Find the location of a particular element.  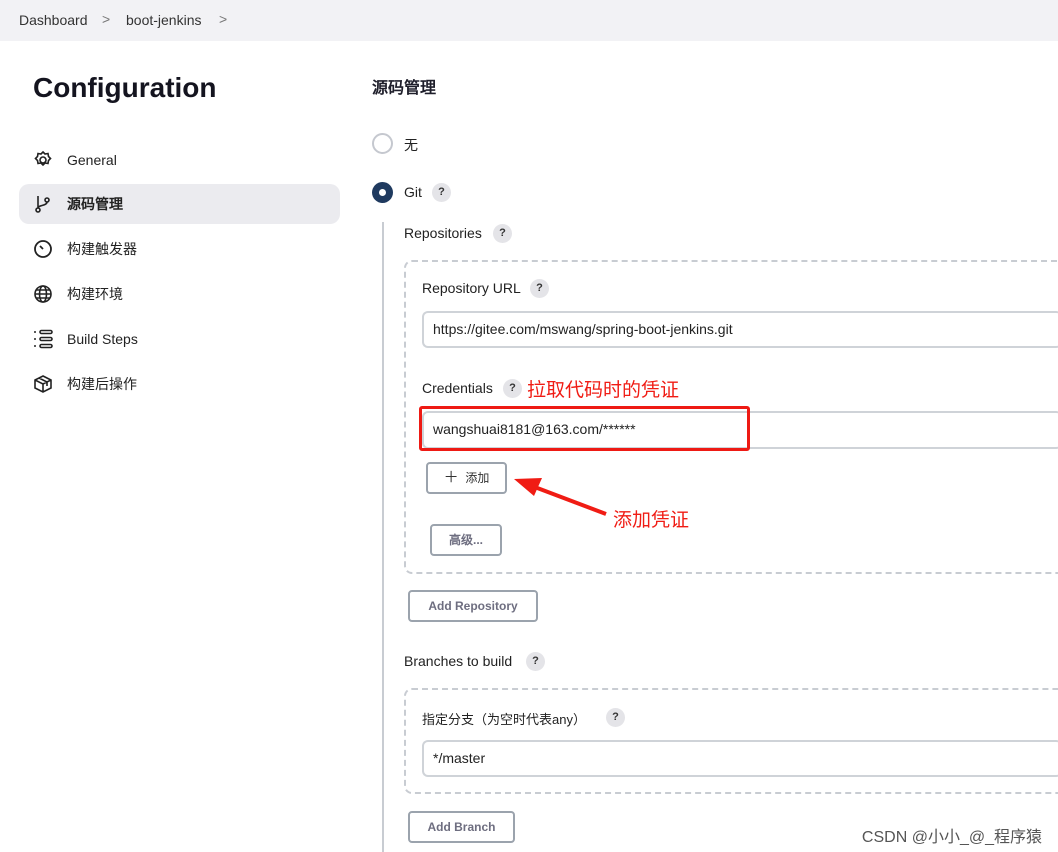

gear-icon is located at coordinates (43, 158).